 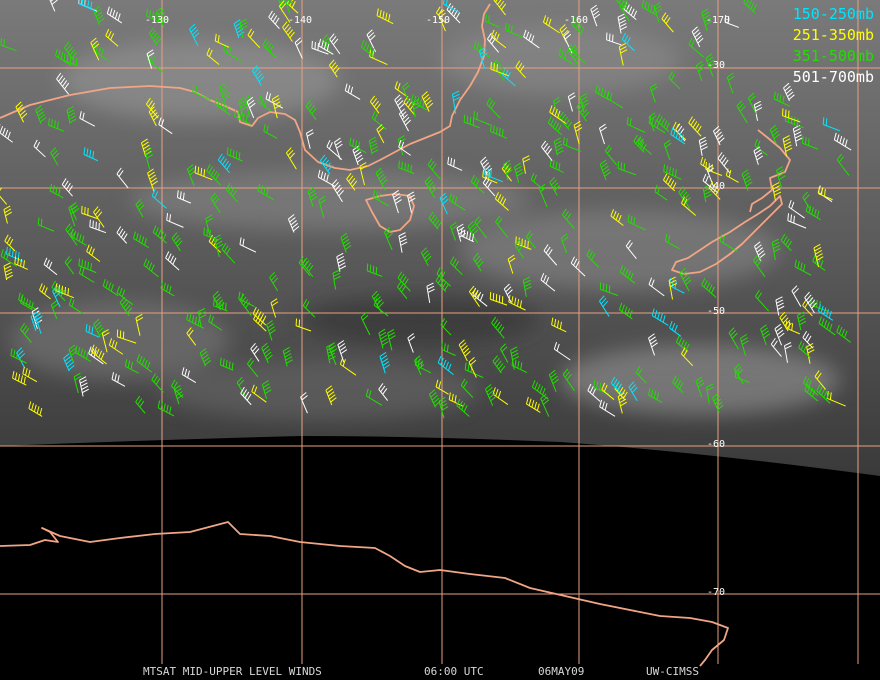 I want to click on pressure-legend: 150-250mb 251-350mb 351-500mb 501-700mb, so click(x=833, y=46).